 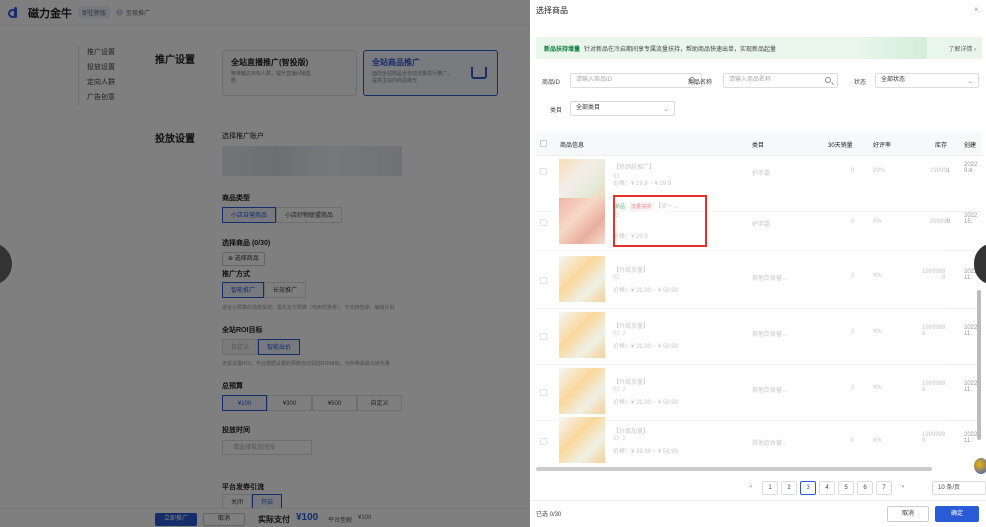 What do you see at coordinates (552, 10) in the screenshot?
I see `drawer-title: 选择商品` at bounding box center [552, 10].